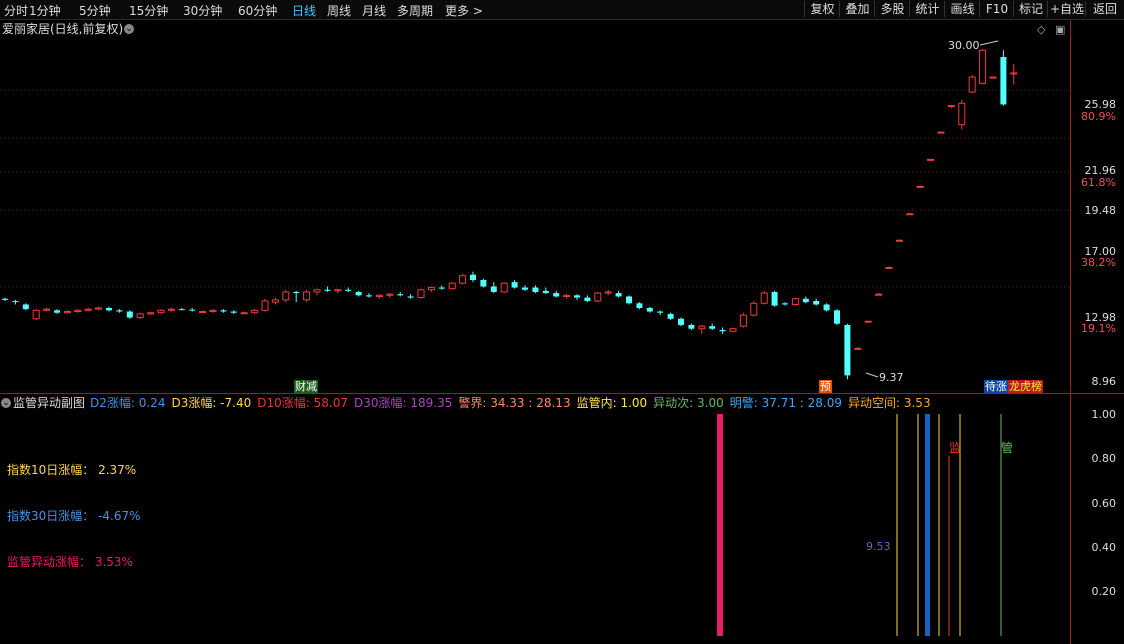 This screenshot has height=644, width=1124. Describe the element at coordinates (1098, 116) in the screenshot. I see `pct-label: 80.9%` at that location.